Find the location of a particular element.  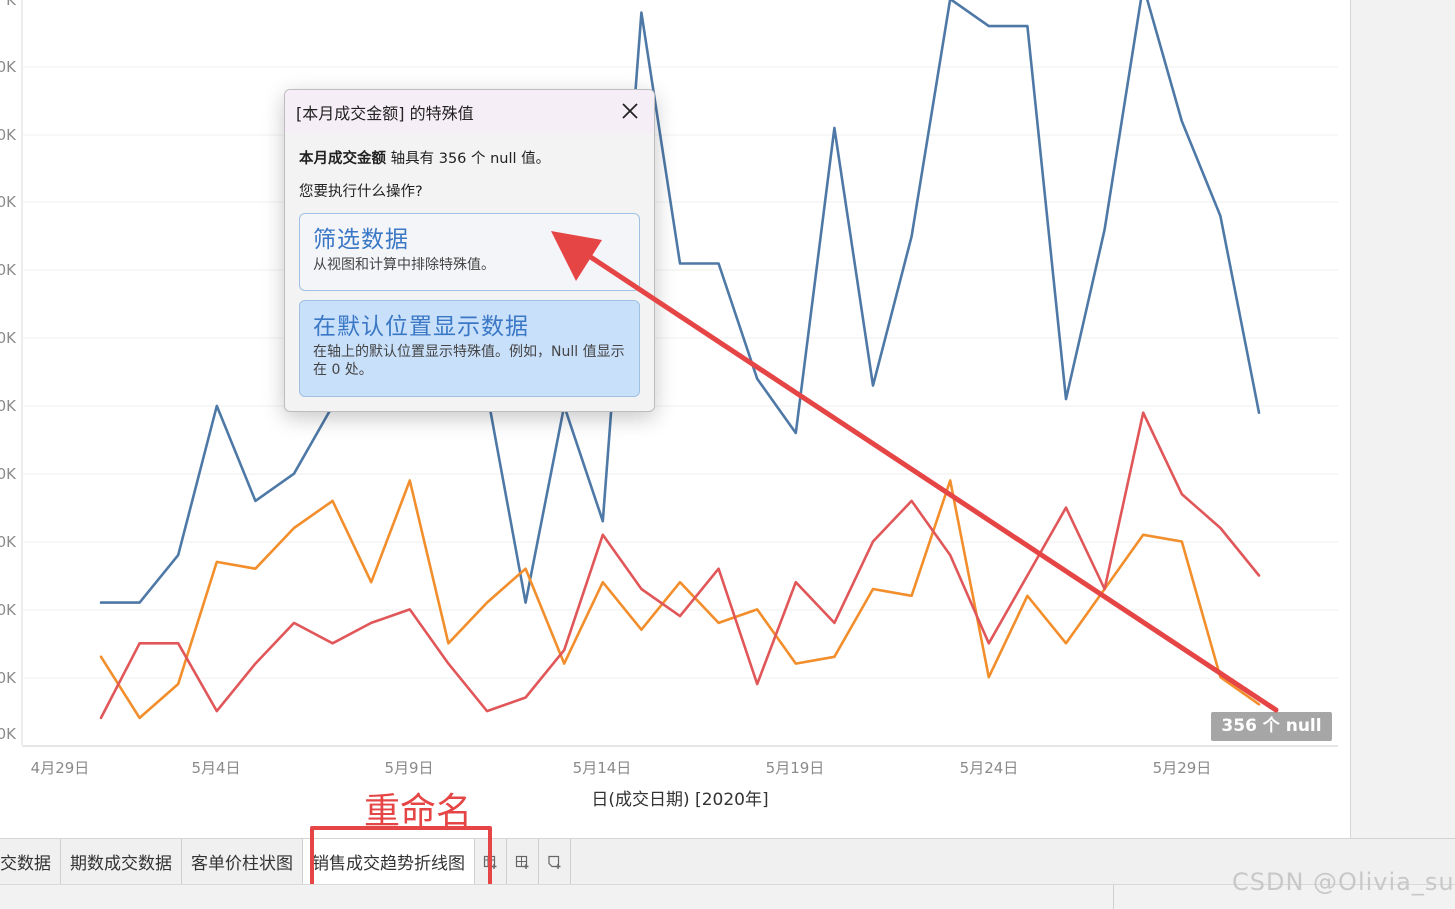

tab-sheet-3: 客单价柱状图 is located at coordinates (242, 861).